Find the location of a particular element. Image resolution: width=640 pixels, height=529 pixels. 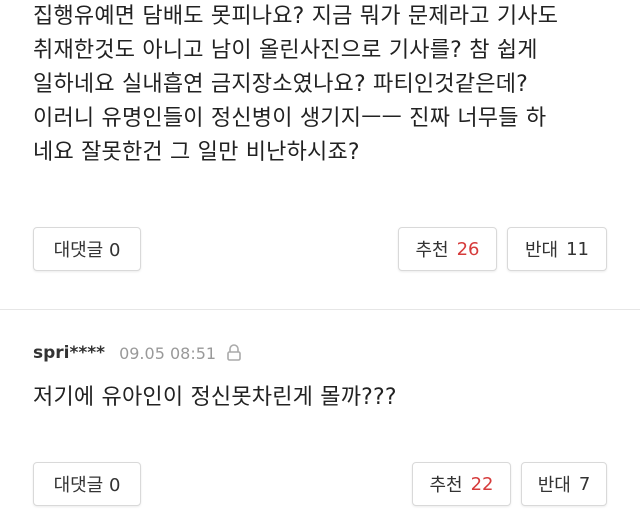

comment-1-upvote-button: 추천 26 is located at coordinates (447, 249).